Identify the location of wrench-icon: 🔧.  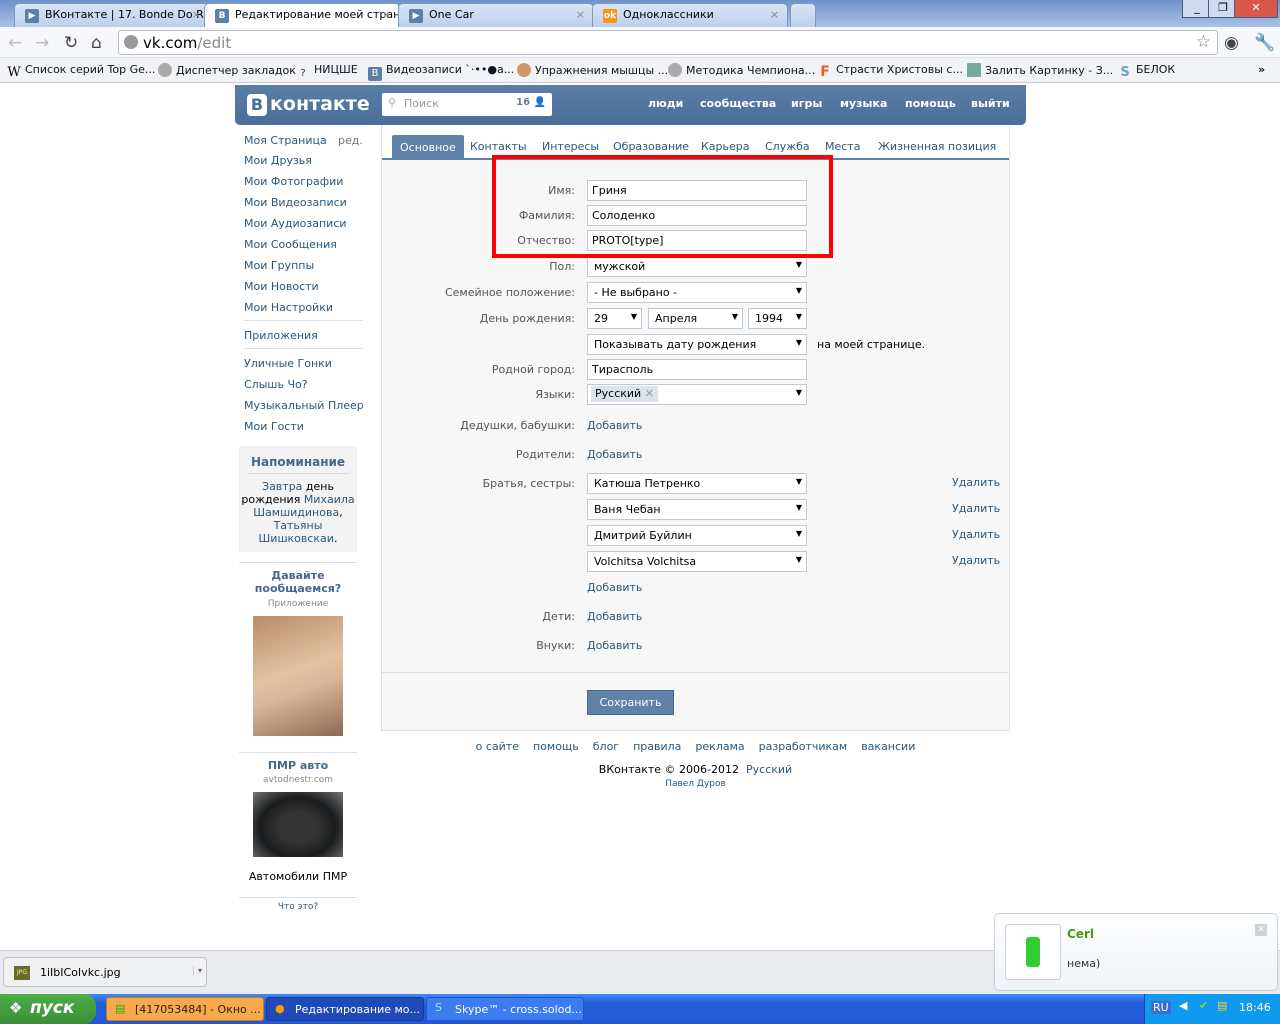
(1264, 43).